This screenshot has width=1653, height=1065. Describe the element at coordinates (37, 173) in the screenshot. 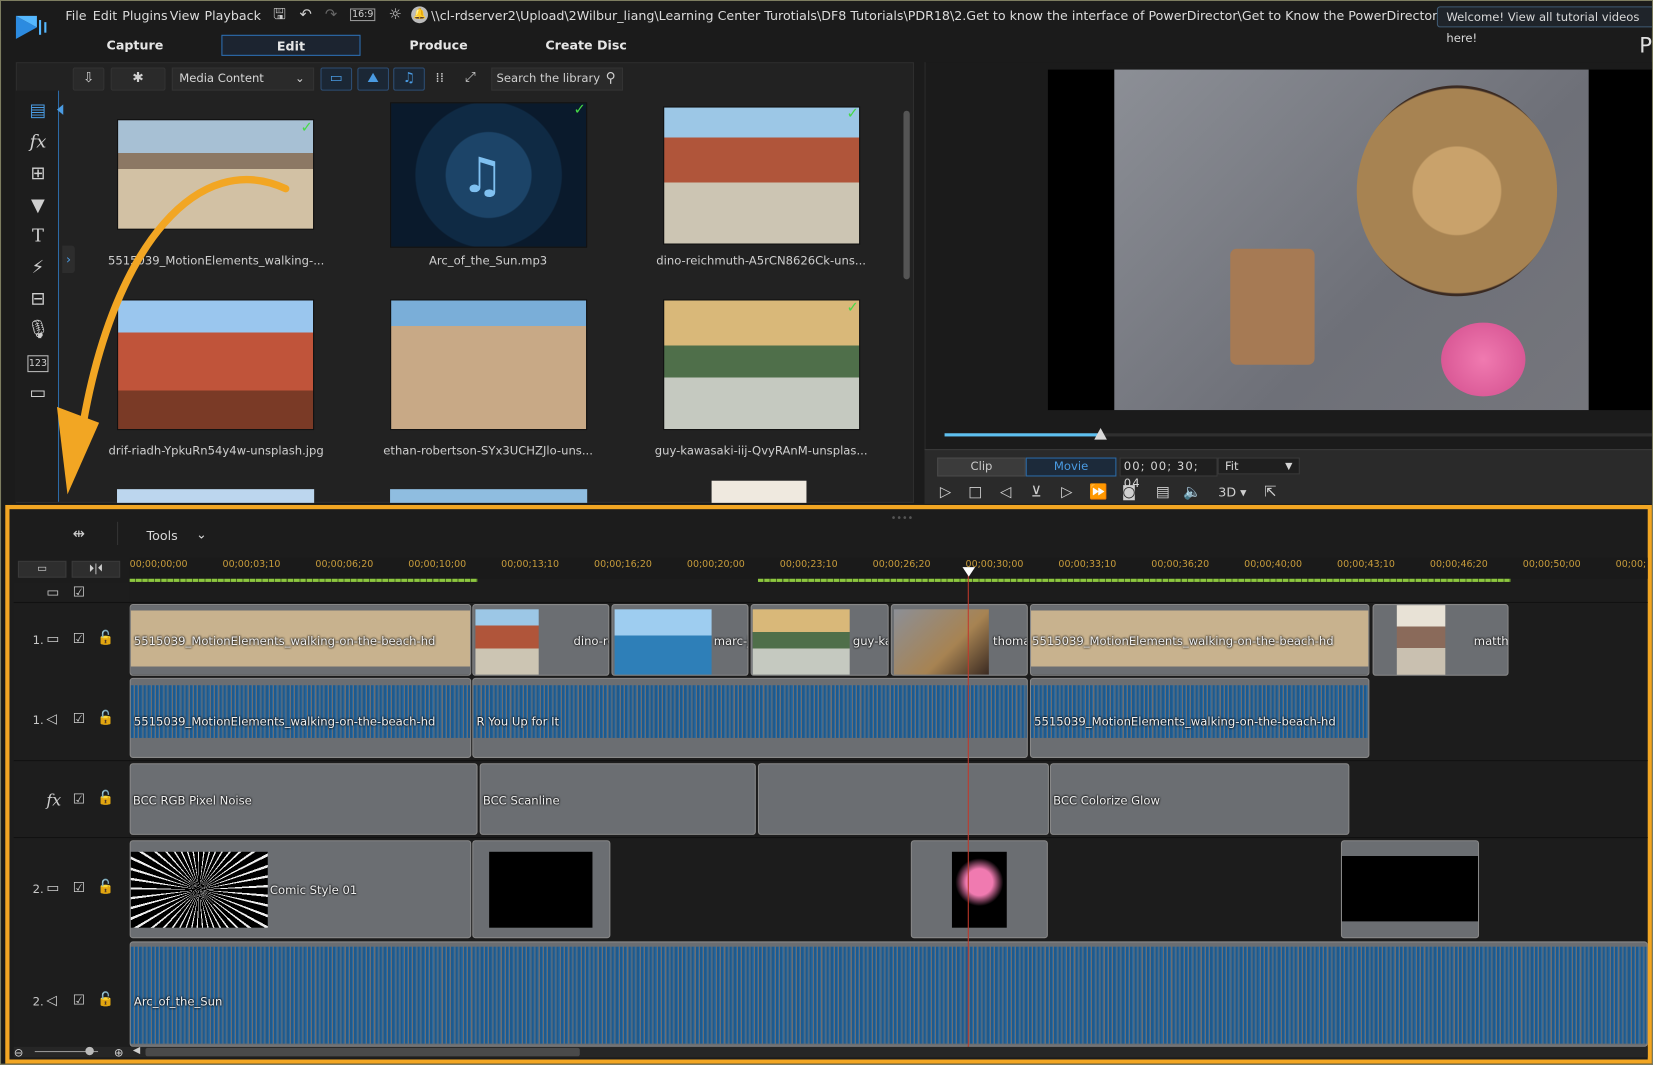

I see `pip-objects-room-icon: ⊞` at that location.